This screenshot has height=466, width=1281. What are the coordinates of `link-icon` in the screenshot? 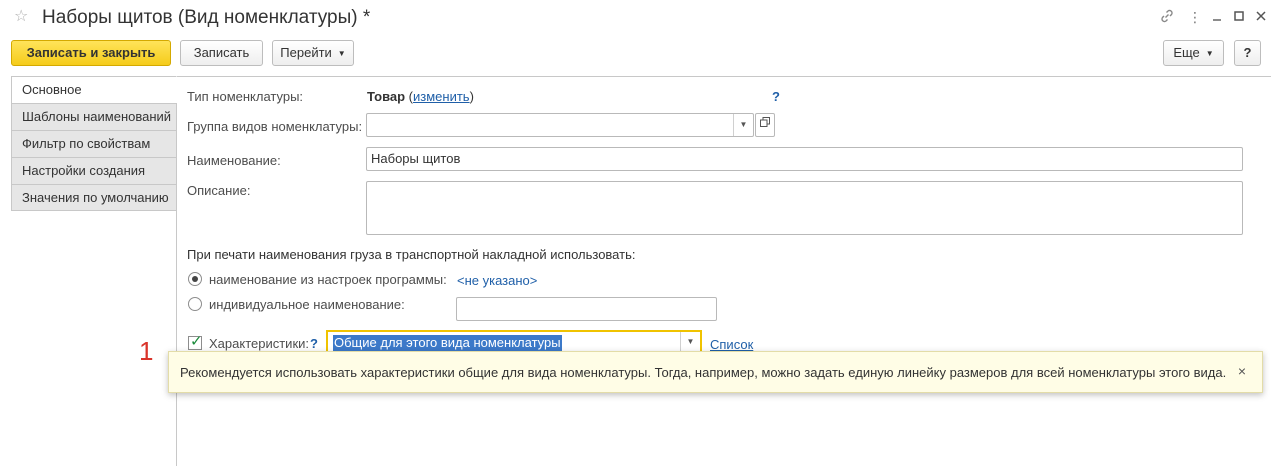 It's located at (1167, 17).